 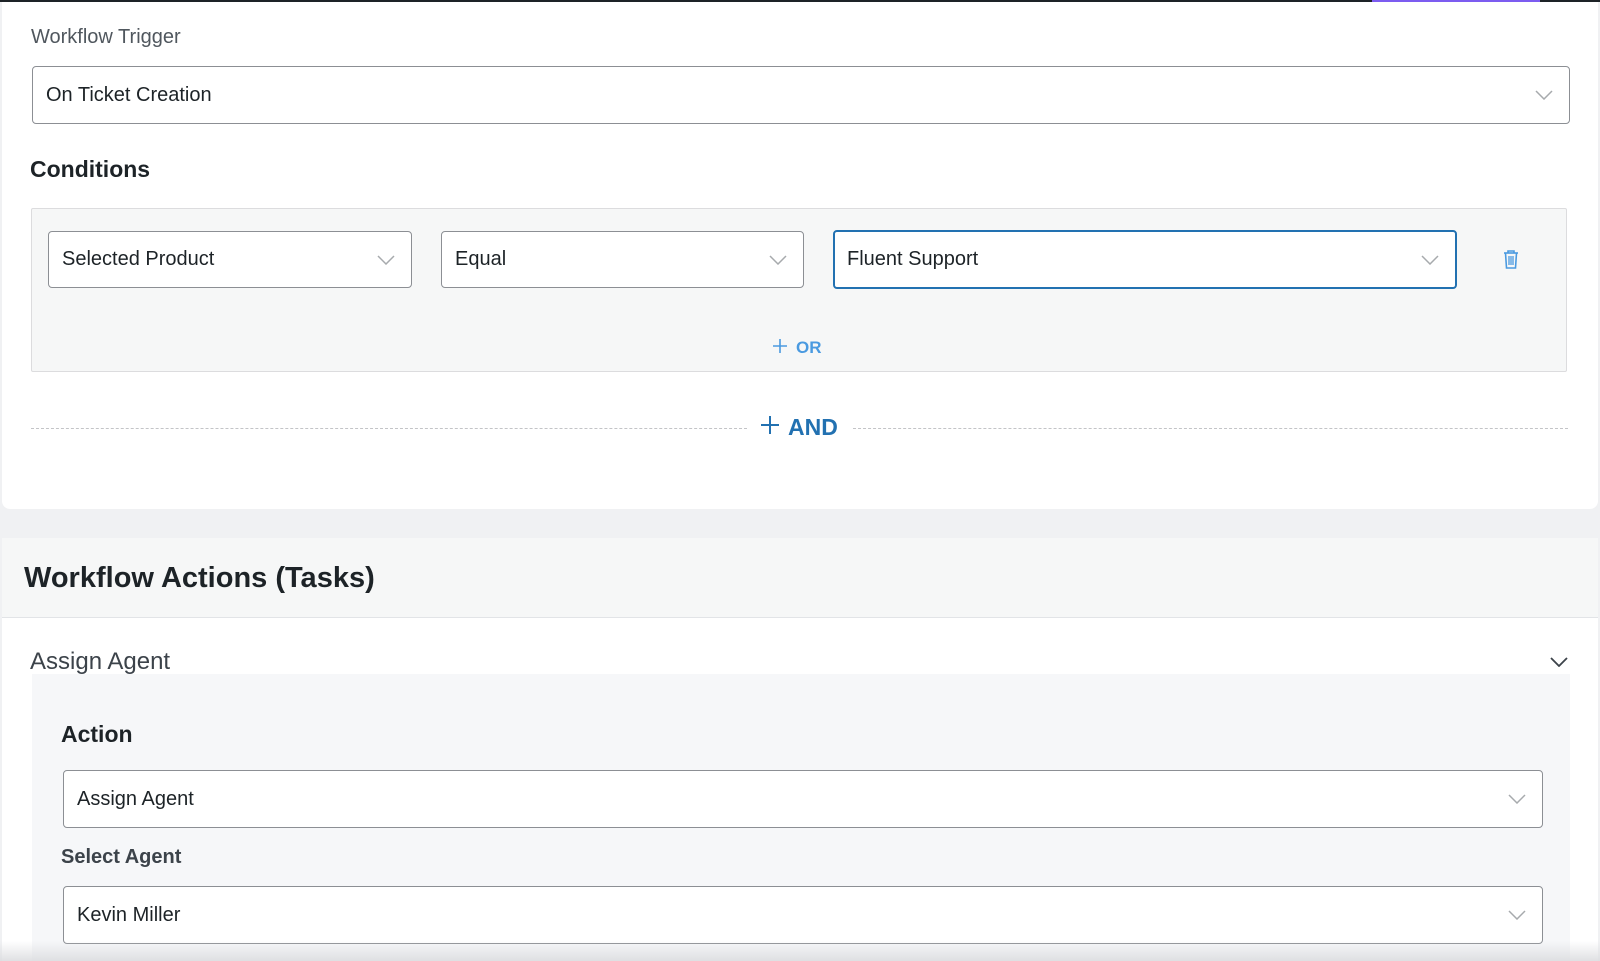 What do you see at coordinates (135, 798) in the screenshot?
I see `action-type-value: Assign Agent` at bounding box center [135, 798].